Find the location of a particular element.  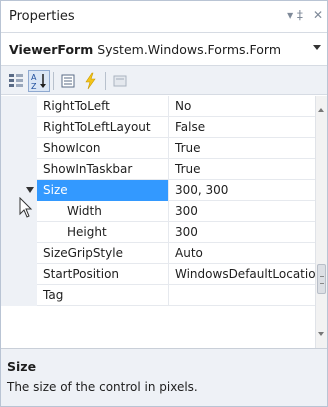

scroll-up-icon is located at coordinates (321, 110).